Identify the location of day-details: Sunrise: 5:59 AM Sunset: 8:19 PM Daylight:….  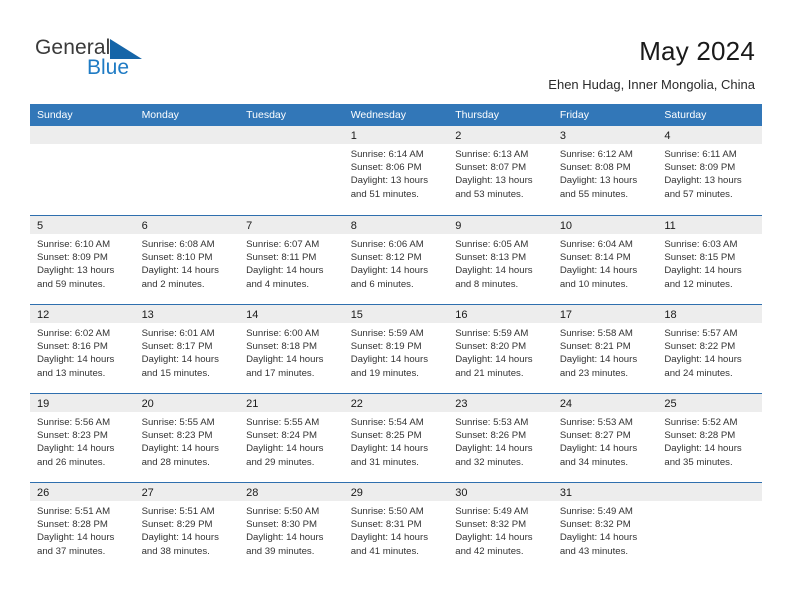
(396, 351).